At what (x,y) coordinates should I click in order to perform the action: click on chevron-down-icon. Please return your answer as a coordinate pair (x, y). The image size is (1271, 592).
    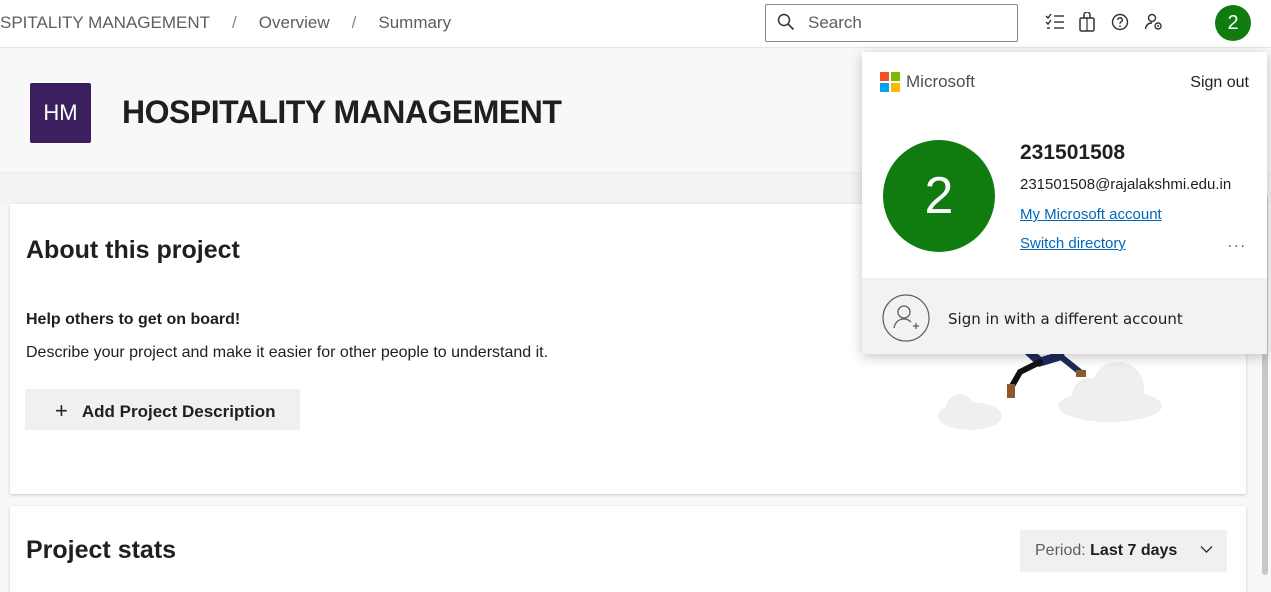
    Looking at the image, I should click on (1206, 549).